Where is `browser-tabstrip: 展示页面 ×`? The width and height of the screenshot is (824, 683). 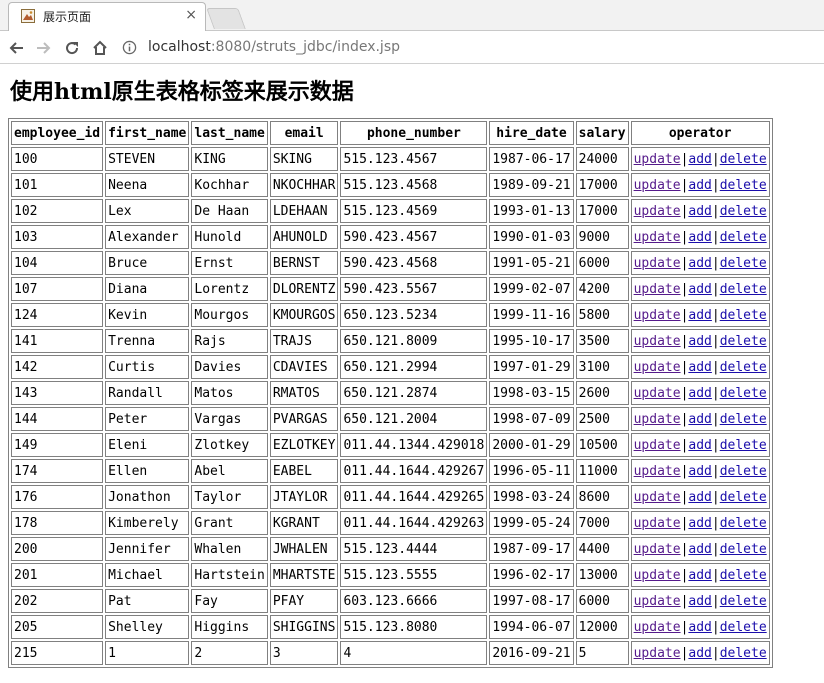 browser-tabstrip: 展示页面 × is located at coordinates (412, 15).